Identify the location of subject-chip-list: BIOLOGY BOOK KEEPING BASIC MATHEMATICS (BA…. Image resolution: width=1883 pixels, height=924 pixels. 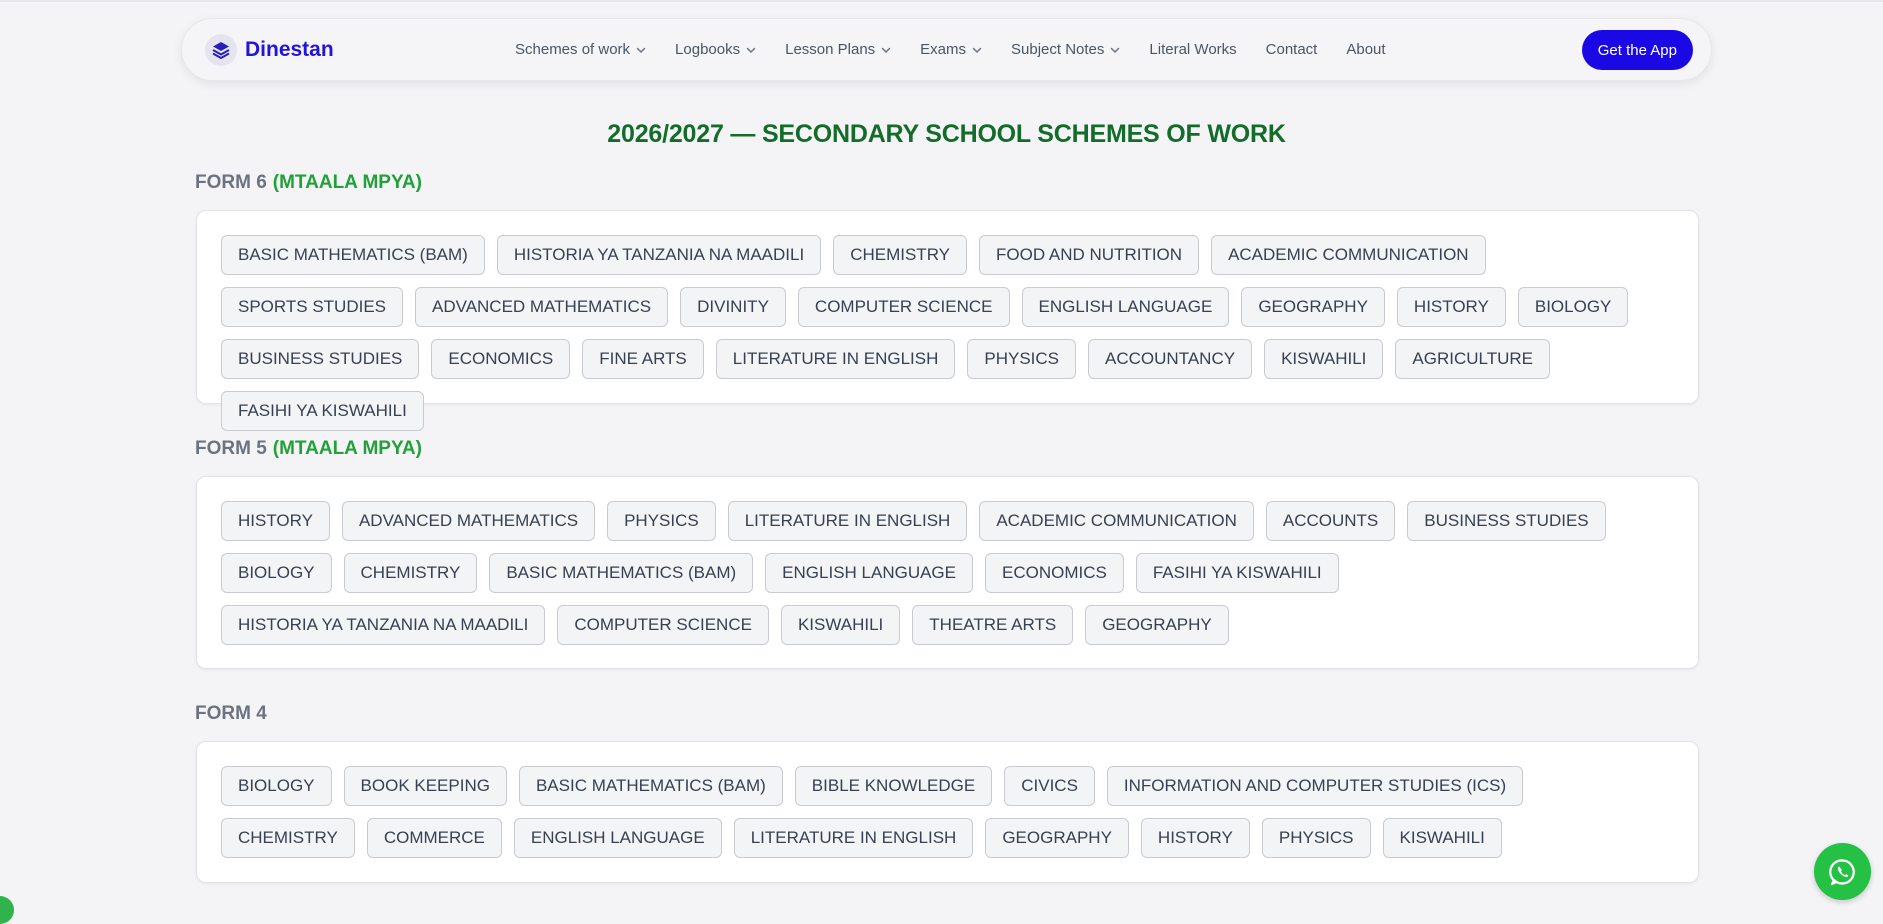
(949, 818).